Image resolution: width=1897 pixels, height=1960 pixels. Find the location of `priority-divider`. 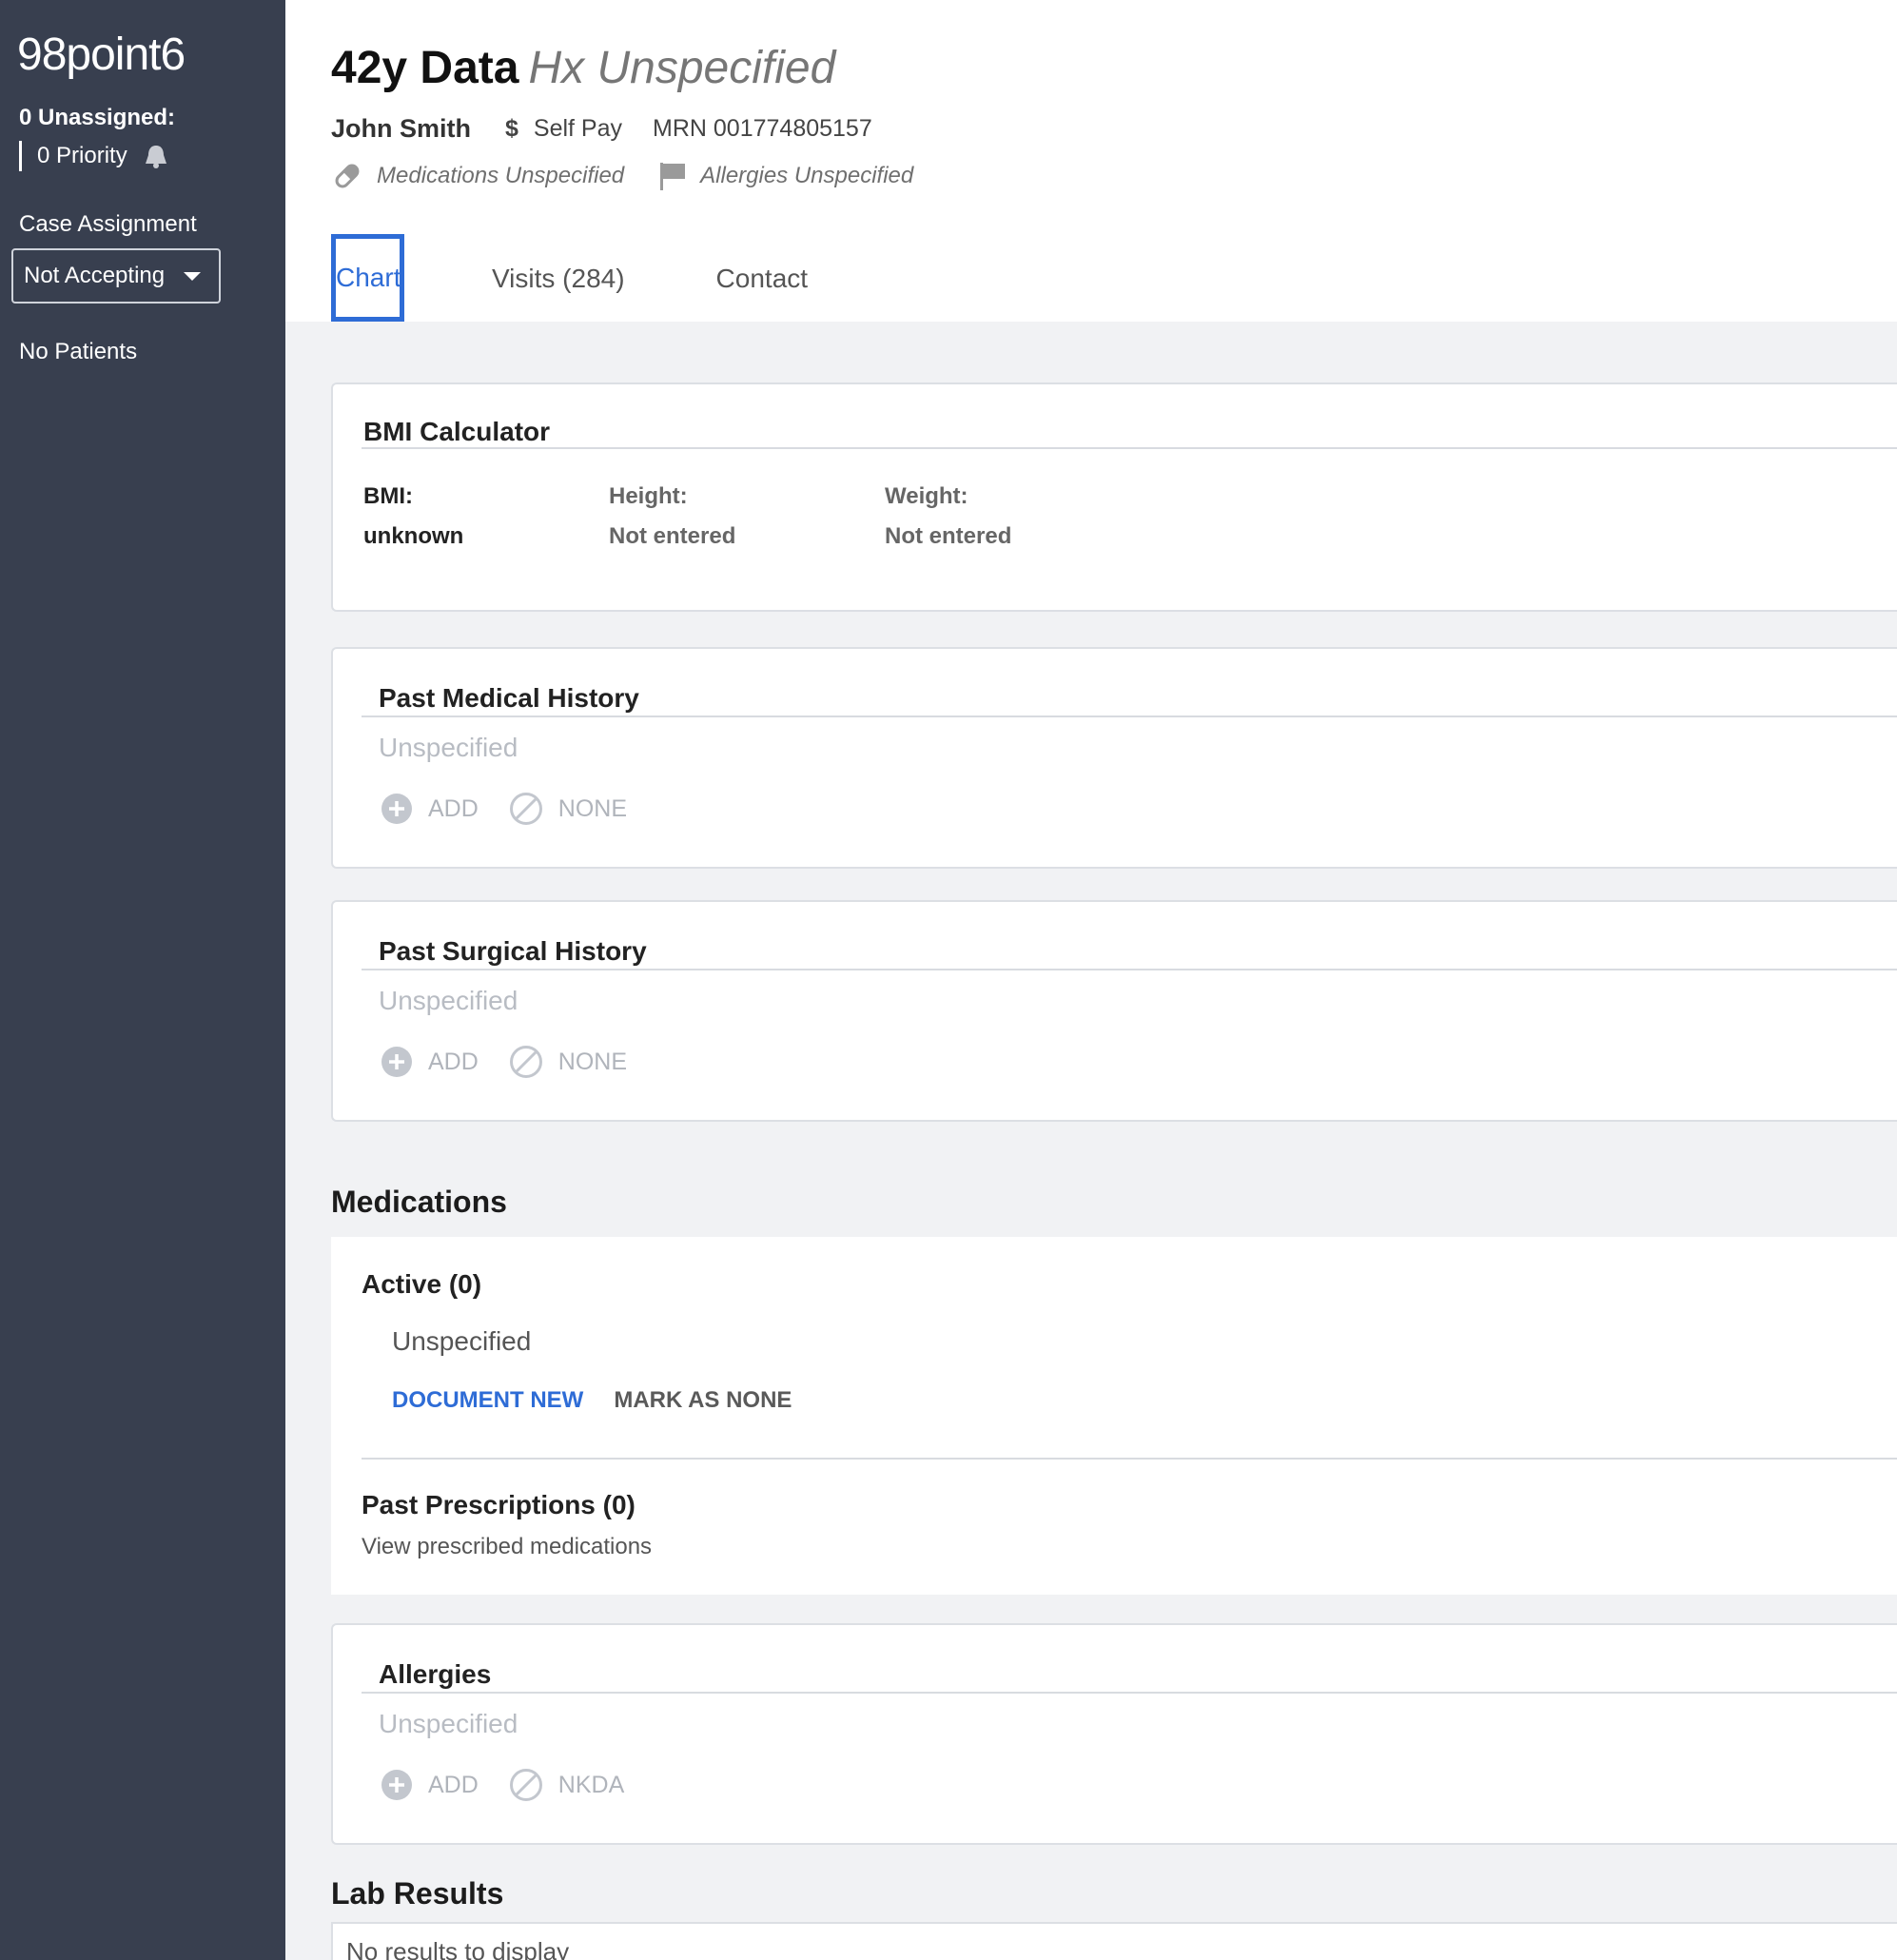

priority-divider is located at coordinates (20, 156).